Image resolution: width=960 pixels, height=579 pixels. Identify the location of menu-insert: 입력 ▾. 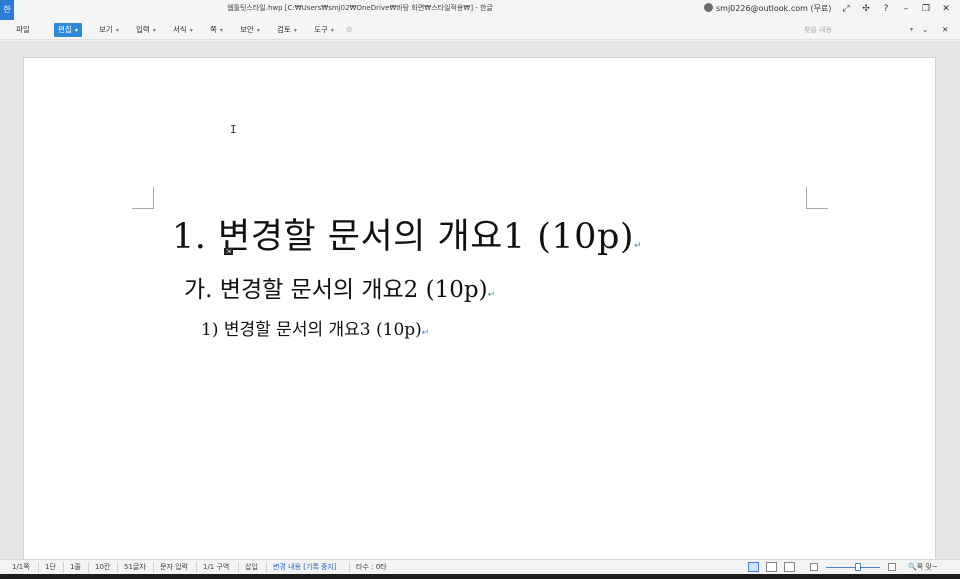
(146, 30).